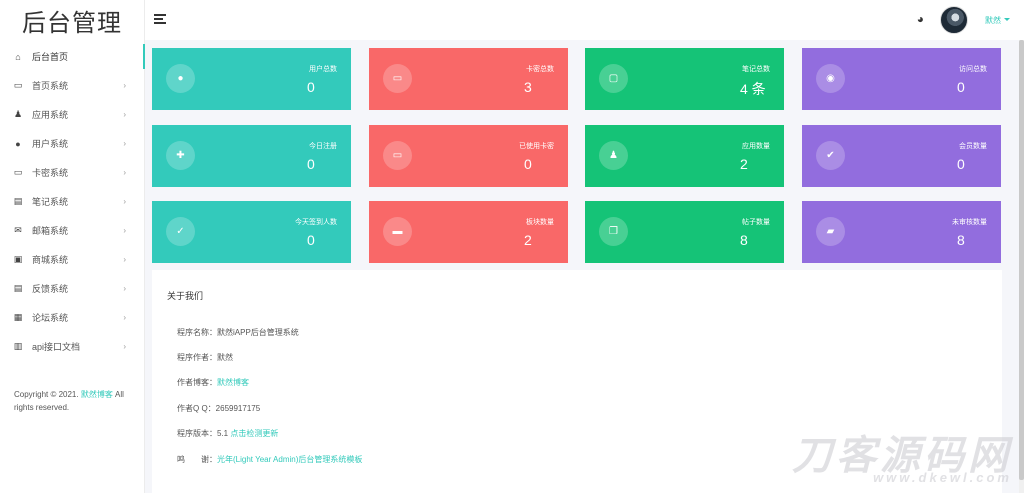 The image size is (1024, 493). I want to click on stat-value: 3, so click(528, 87).